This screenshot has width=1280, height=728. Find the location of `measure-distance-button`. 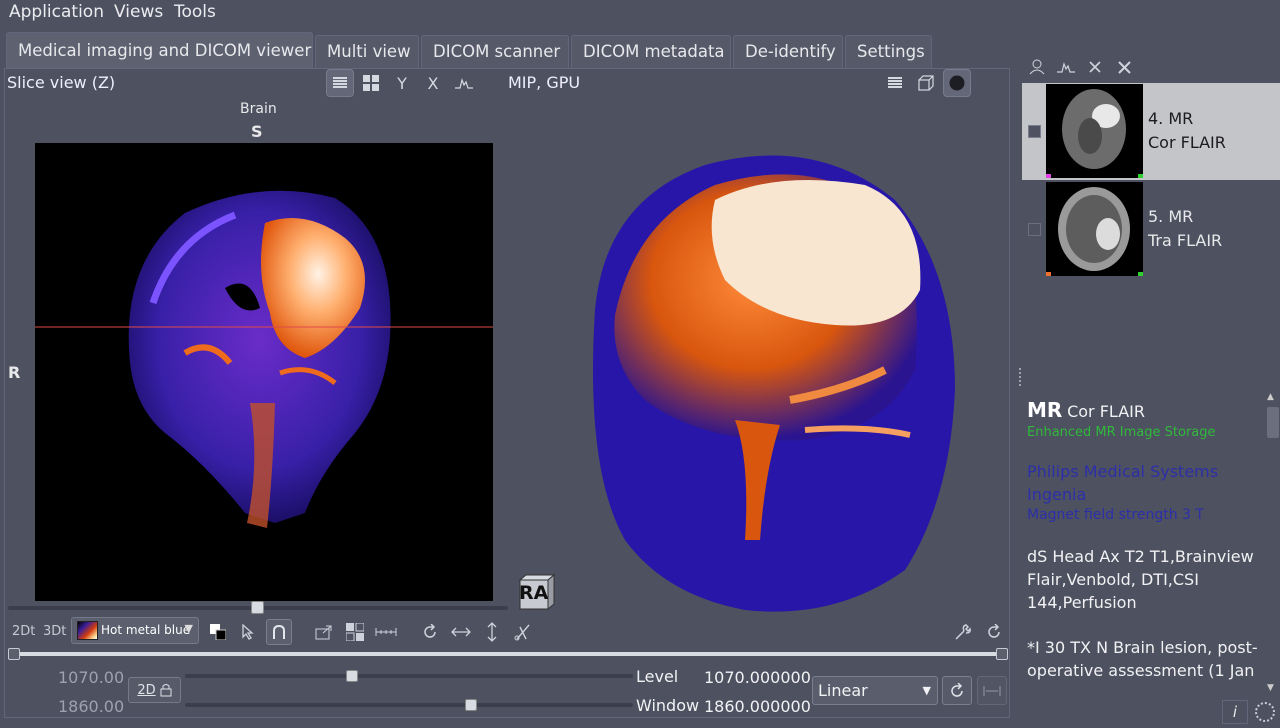

measure-distance-button is located at coordinates (386, 632).